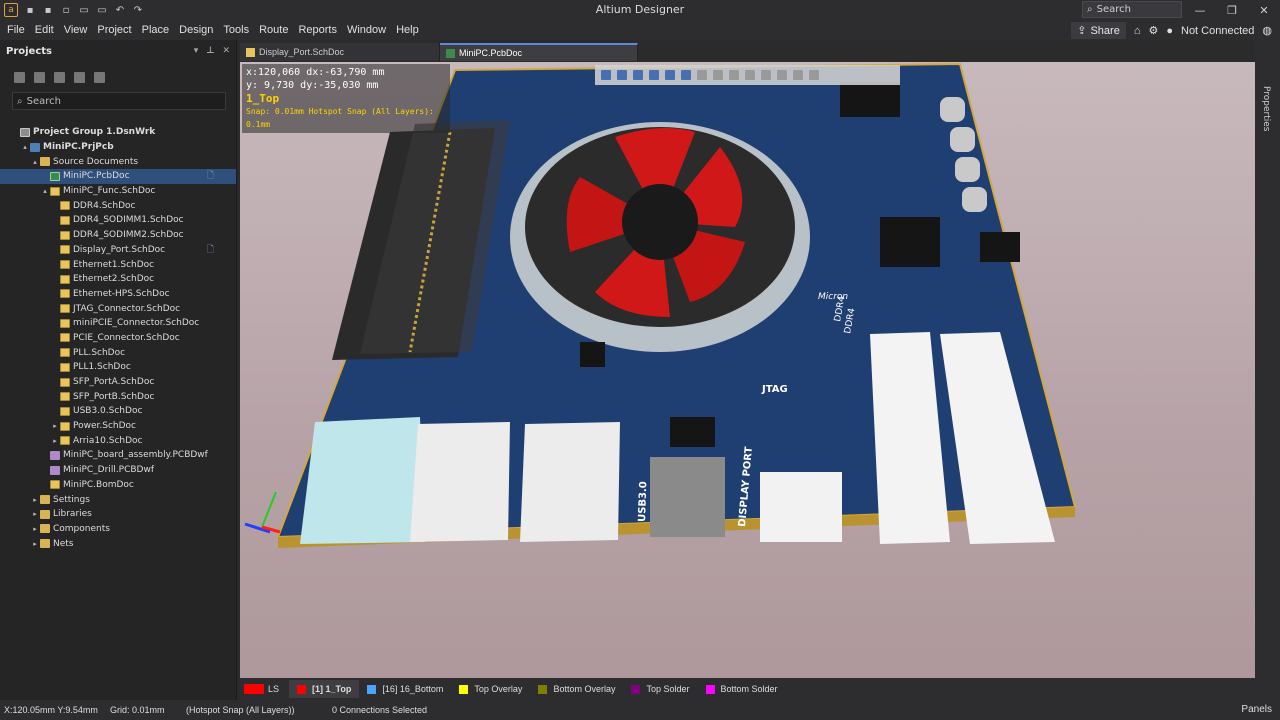 This screenshot has height=720, width=1280. What do you see at coordinates (118, 367) in the screenshot?
I see `project-tree-item: PLL1.SchDoc` at bounding box center [118, 367].